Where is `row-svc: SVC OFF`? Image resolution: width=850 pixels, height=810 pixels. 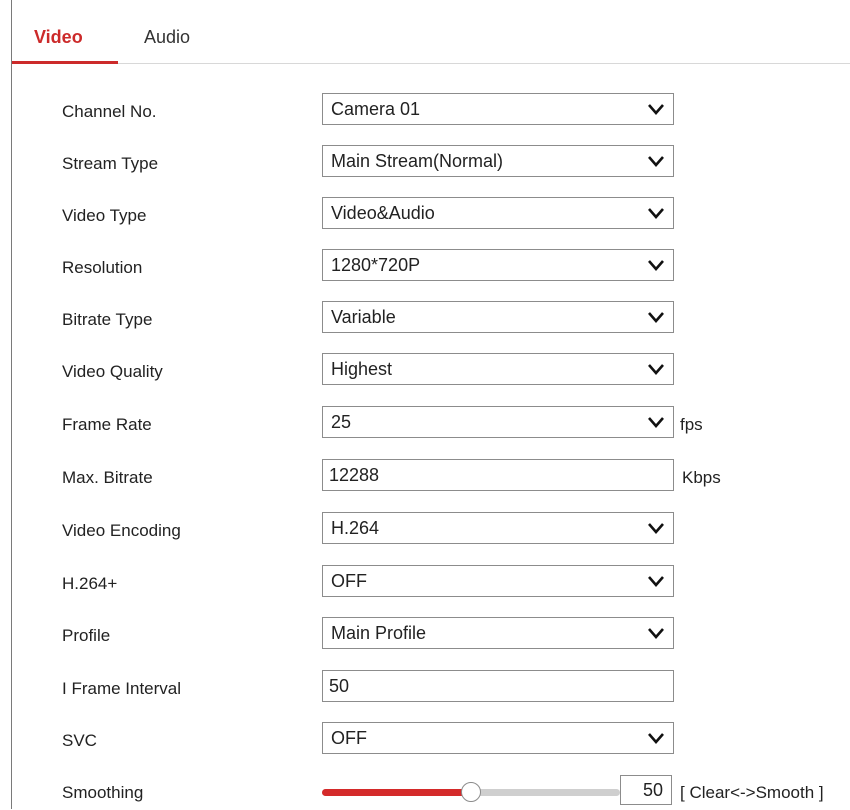
row-svc: SVC OFF is located at coordinates (425, 740).